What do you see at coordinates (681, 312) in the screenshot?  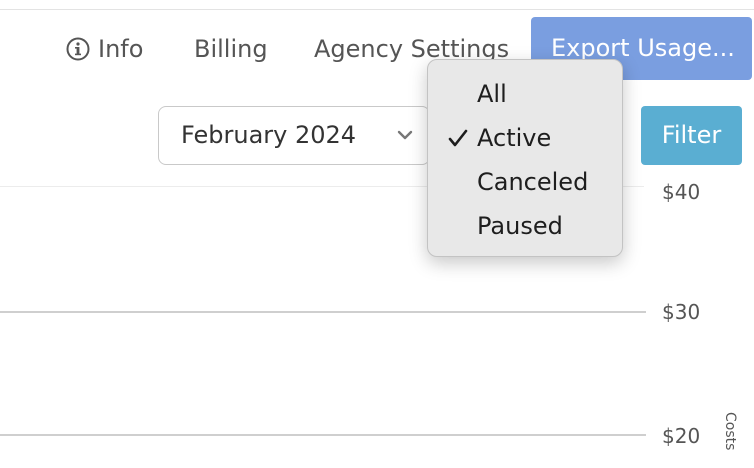 I see `y-tick-label: $30` at bounding box center [681, 312].